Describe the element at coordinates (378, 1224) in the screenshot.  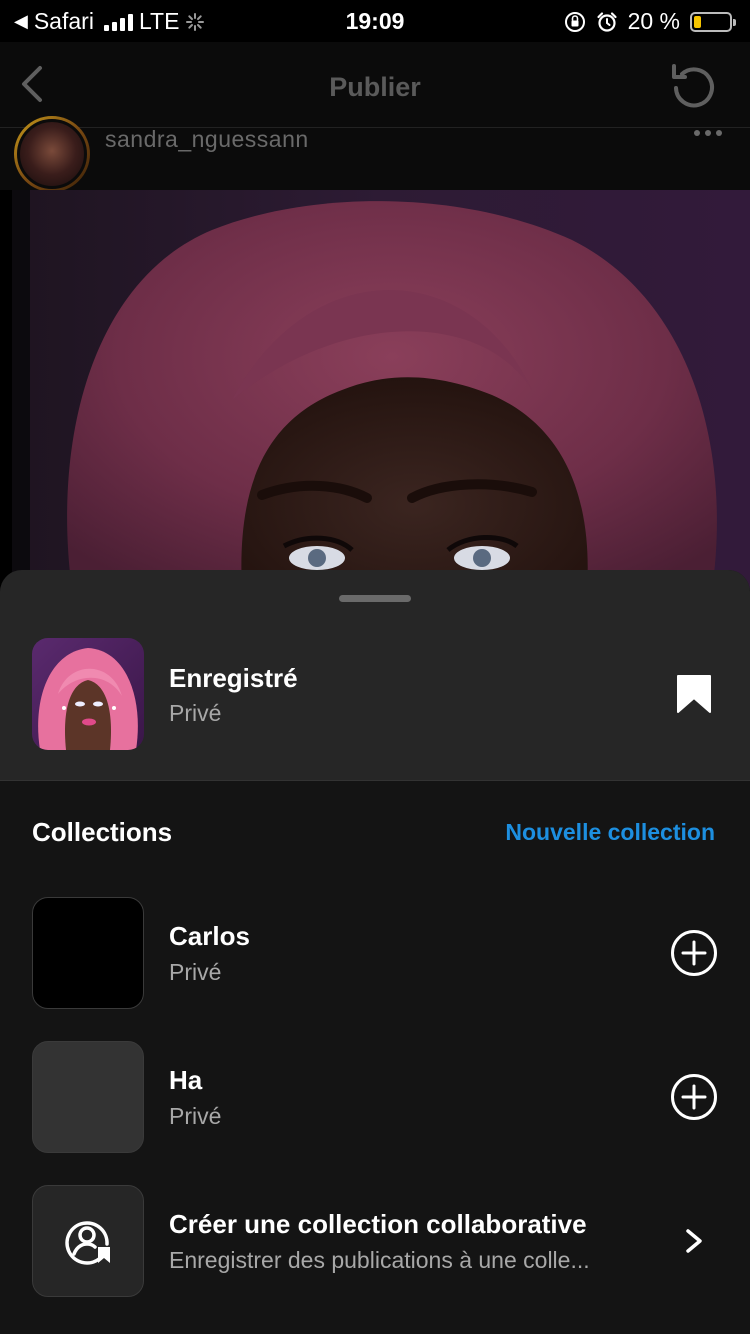
I see `collab-title: Créer une collection collaborative` at that location.